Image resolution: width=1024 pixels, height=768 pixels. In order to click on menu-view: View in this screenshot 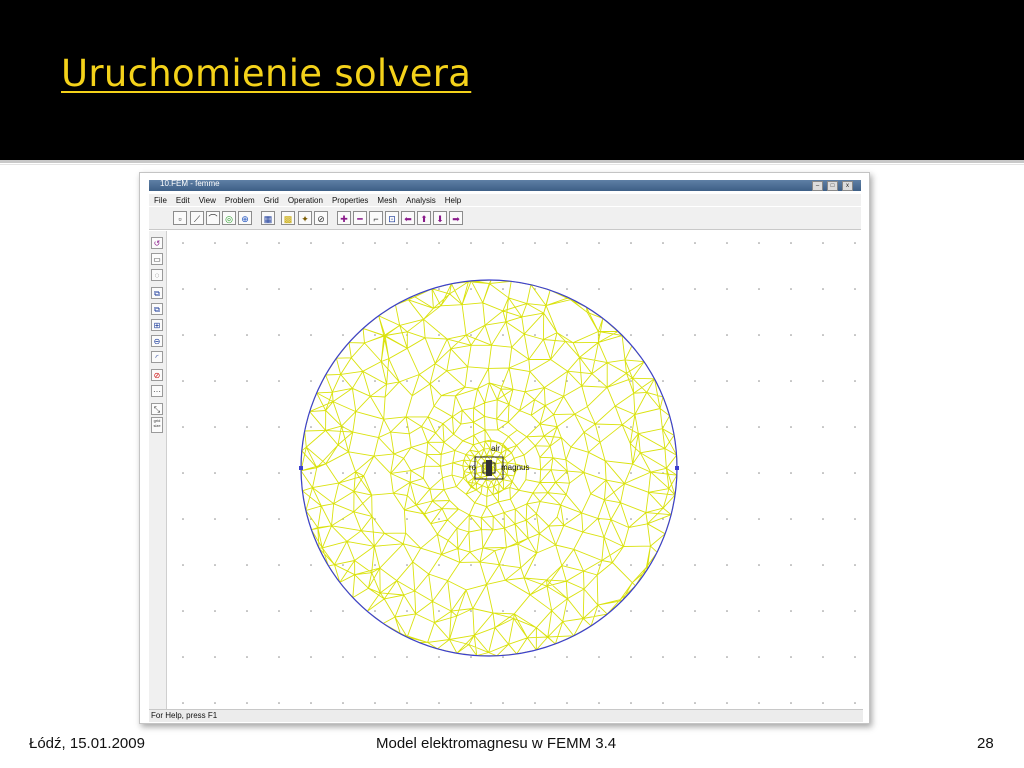, I will do `click(207, 200)`.